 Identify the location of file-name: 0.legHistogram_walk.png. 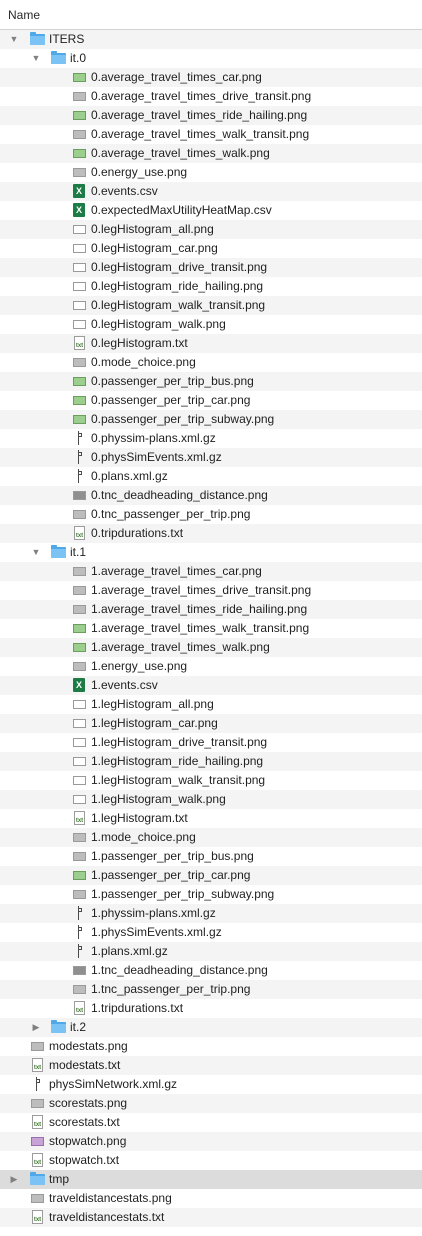
(158, 324).